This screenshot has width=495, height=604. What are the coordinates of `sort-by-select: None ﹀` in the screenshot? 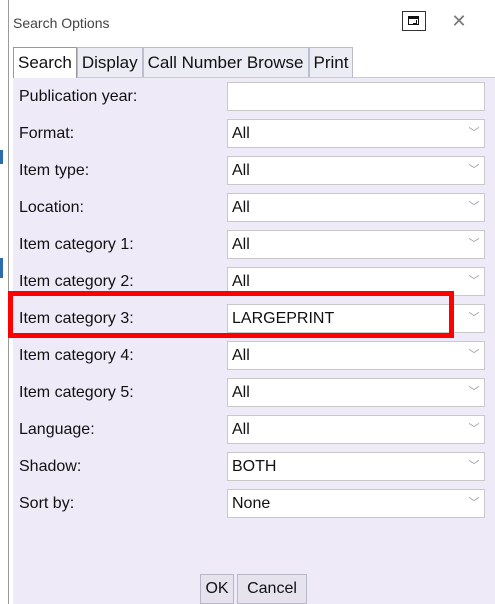 It's located at (356, 503).